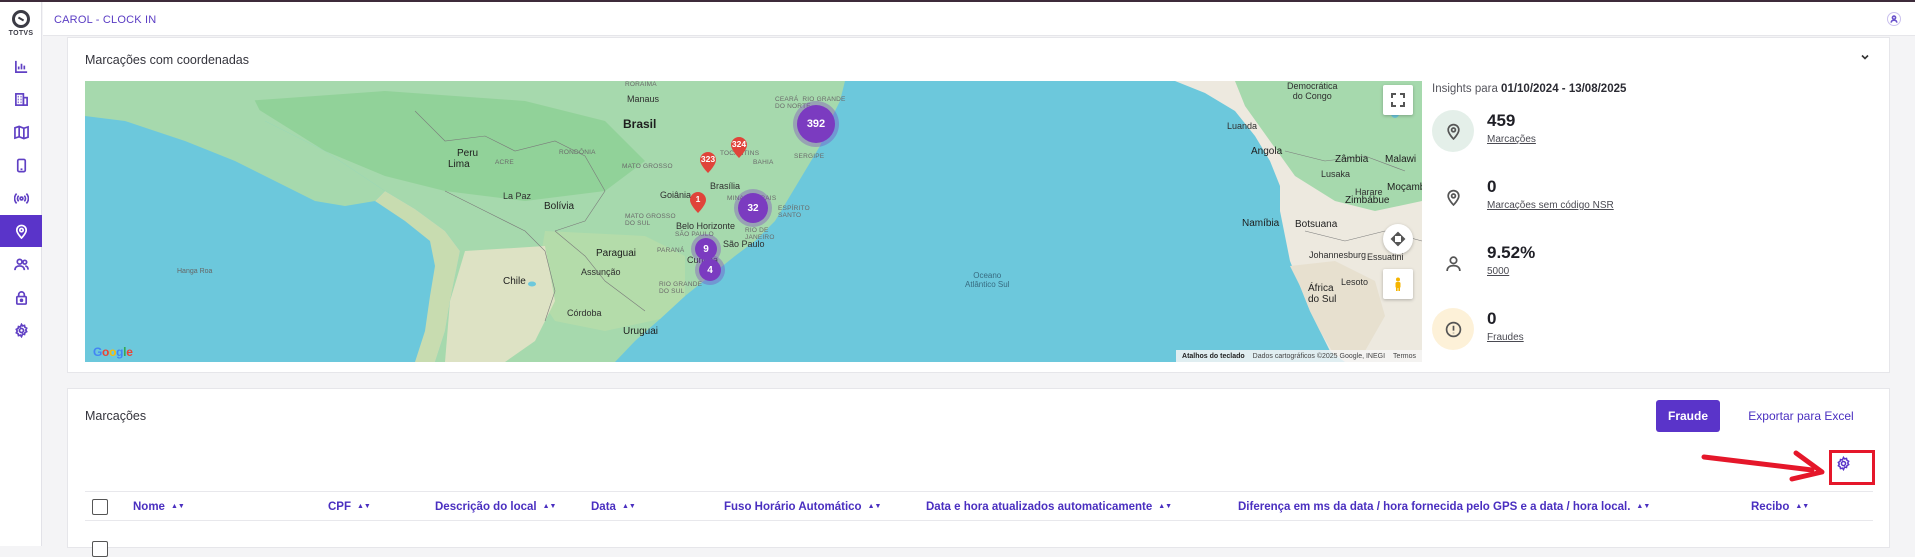  I want to click on user-menu-button, so click(1894, 19).